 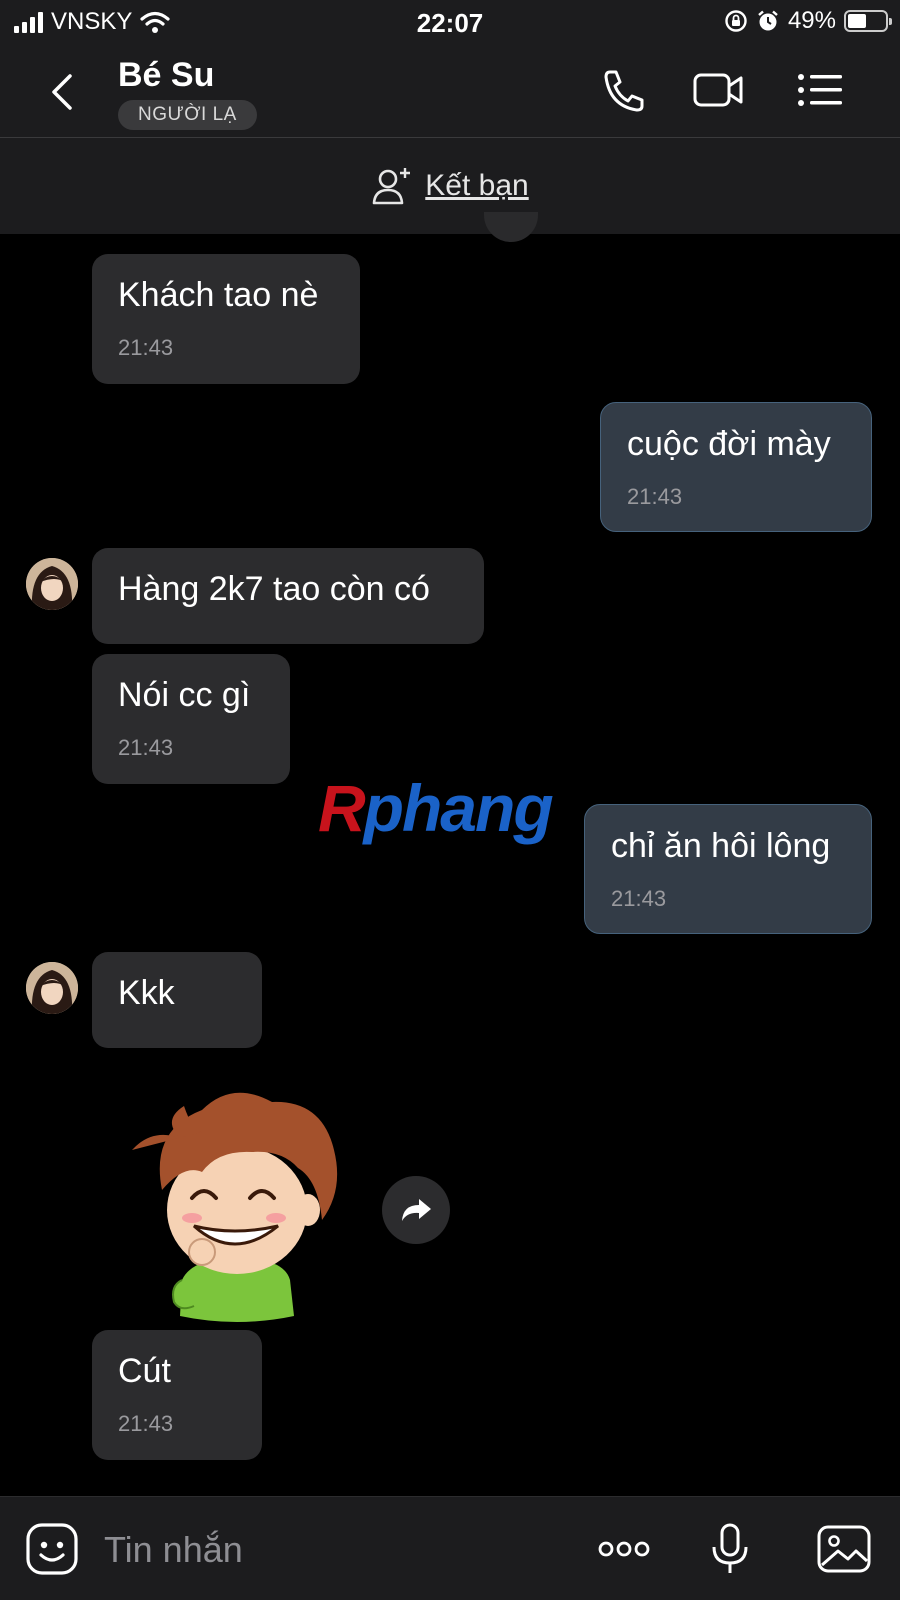 What do you see at coordinates (191, 719) in the screenshot?
I see `message-bubble: Nói cc gì 21:43` at bounding box center [191, 719].